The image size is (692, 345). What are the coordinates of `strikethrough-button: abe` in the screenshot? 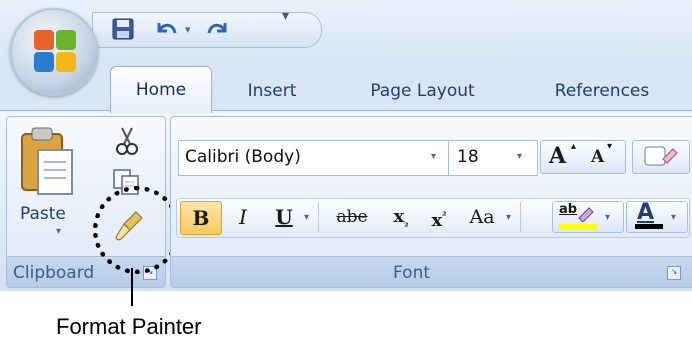 It's located at (352, 217).